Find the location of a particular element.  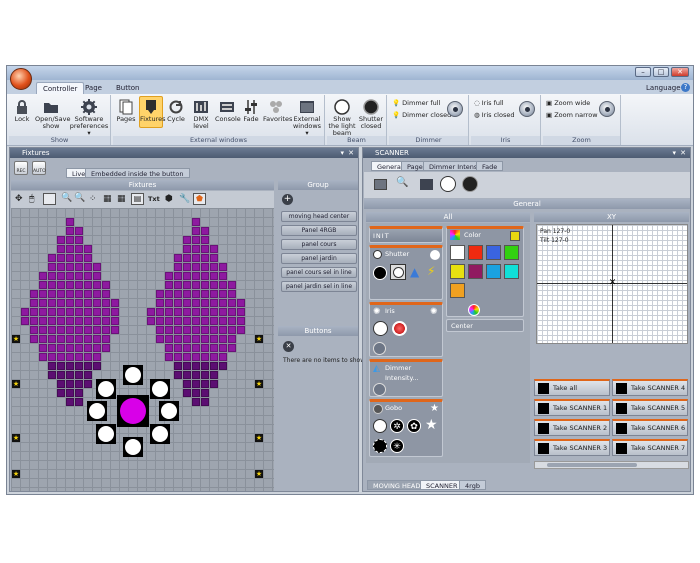

shutter-closed-preset is located at coordinates (380, 273).